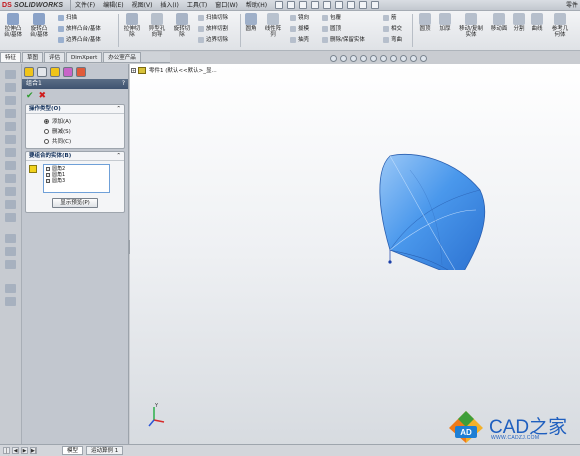 The height and width of the screenshot is (456, 580). I want to click on last-tab-arrow-icon: ▶|, so click(33, 450).